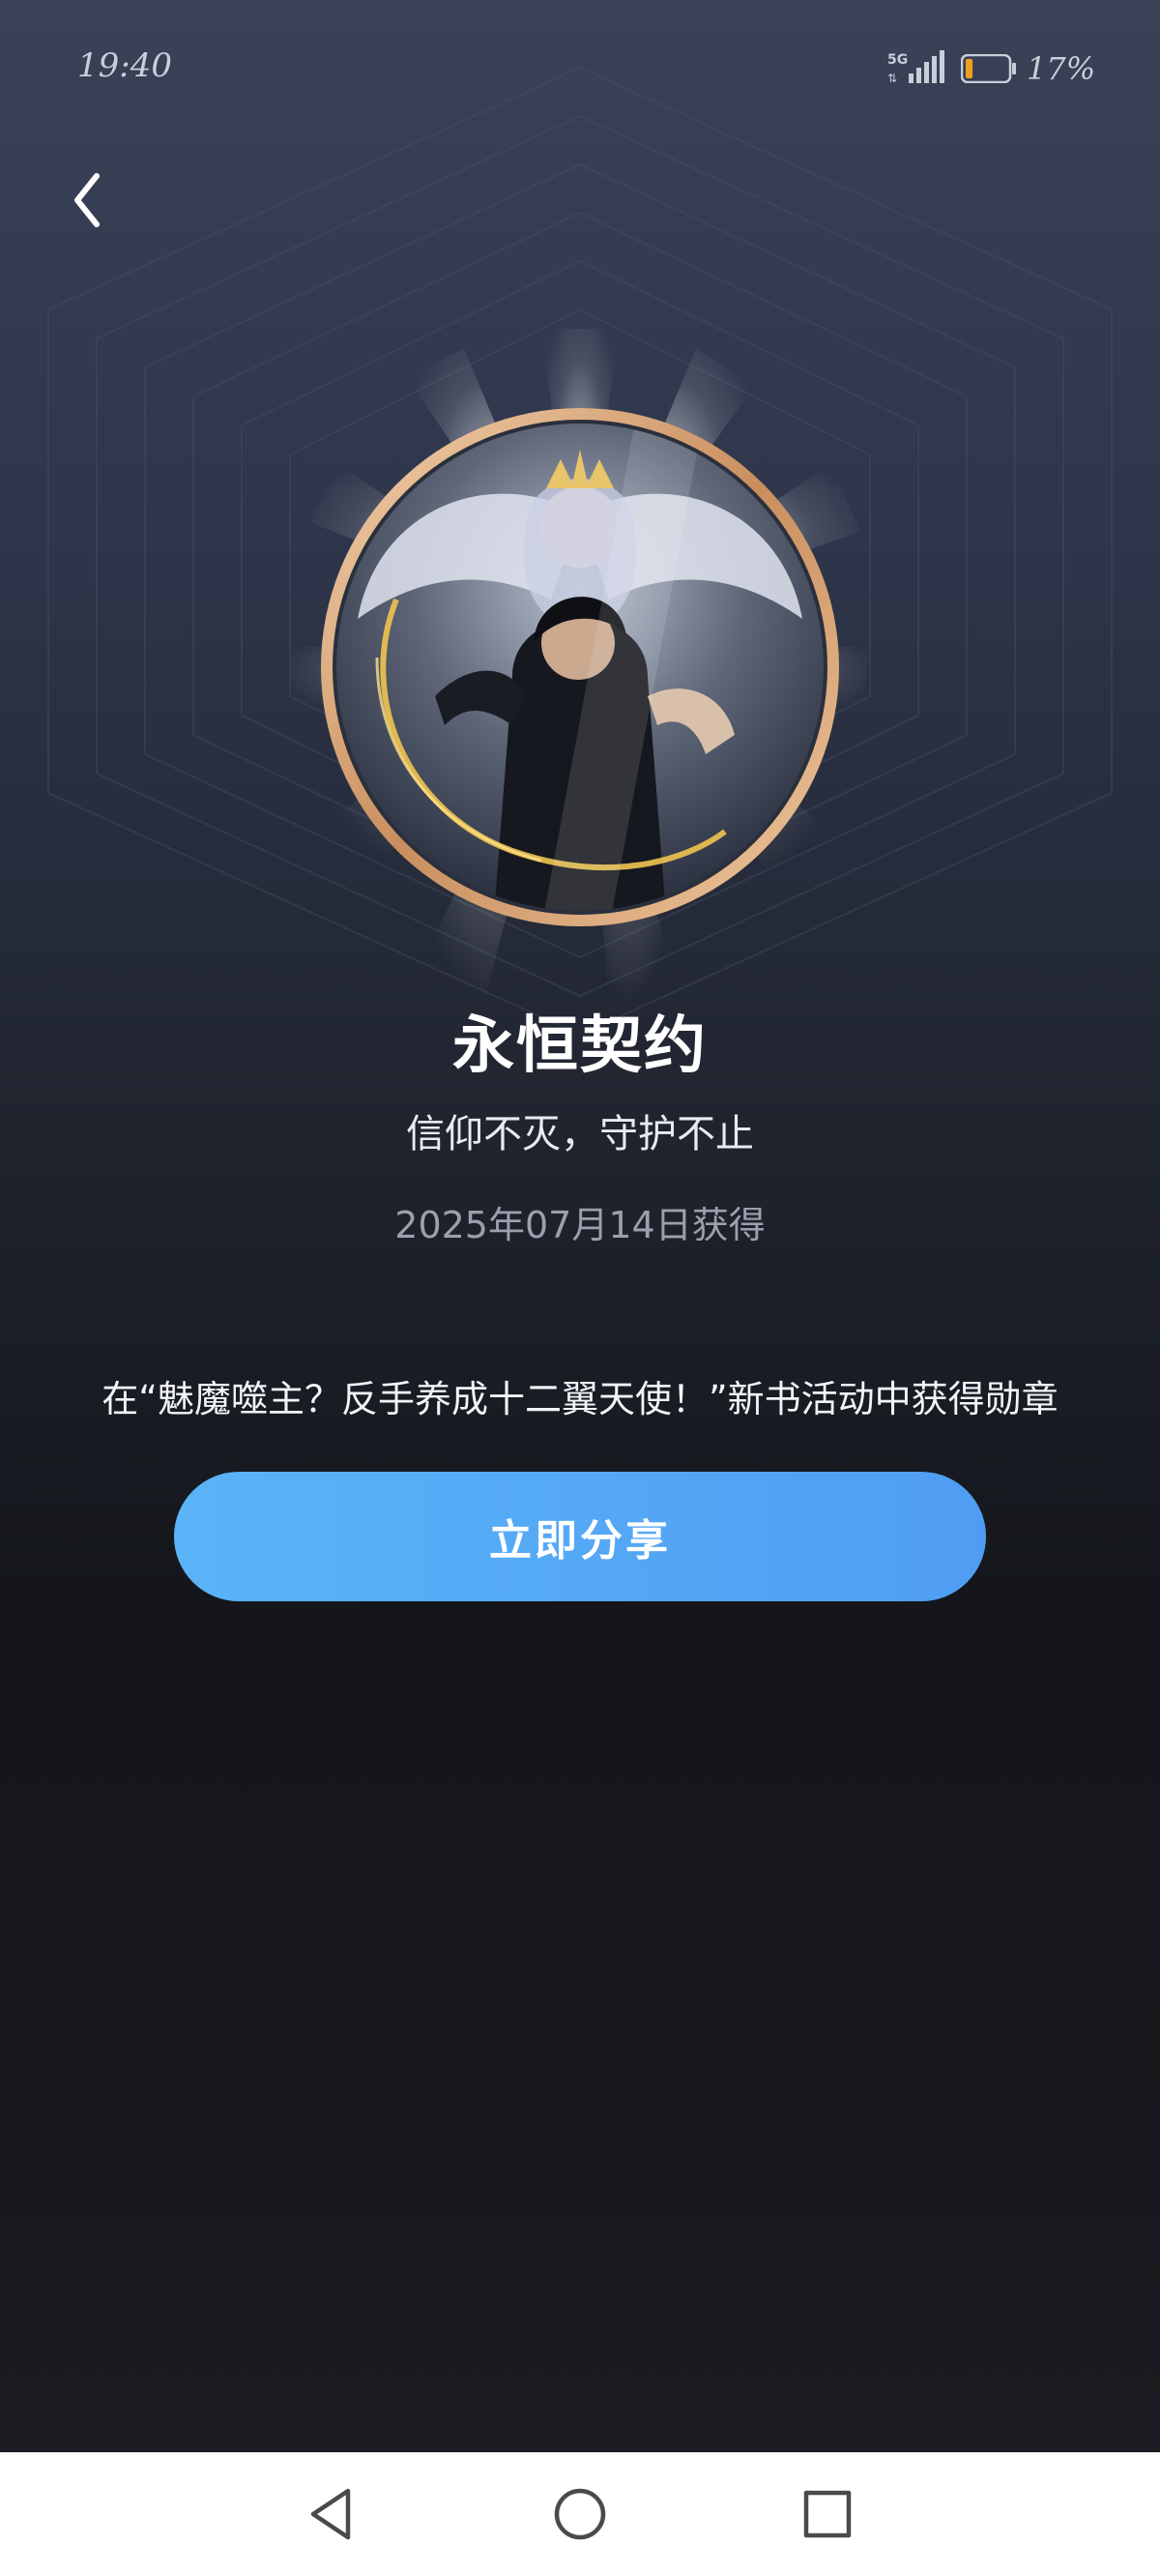 This screenshot has height=2576, width=1160. I want to click on circle-home-icon, so click(580, 2514).